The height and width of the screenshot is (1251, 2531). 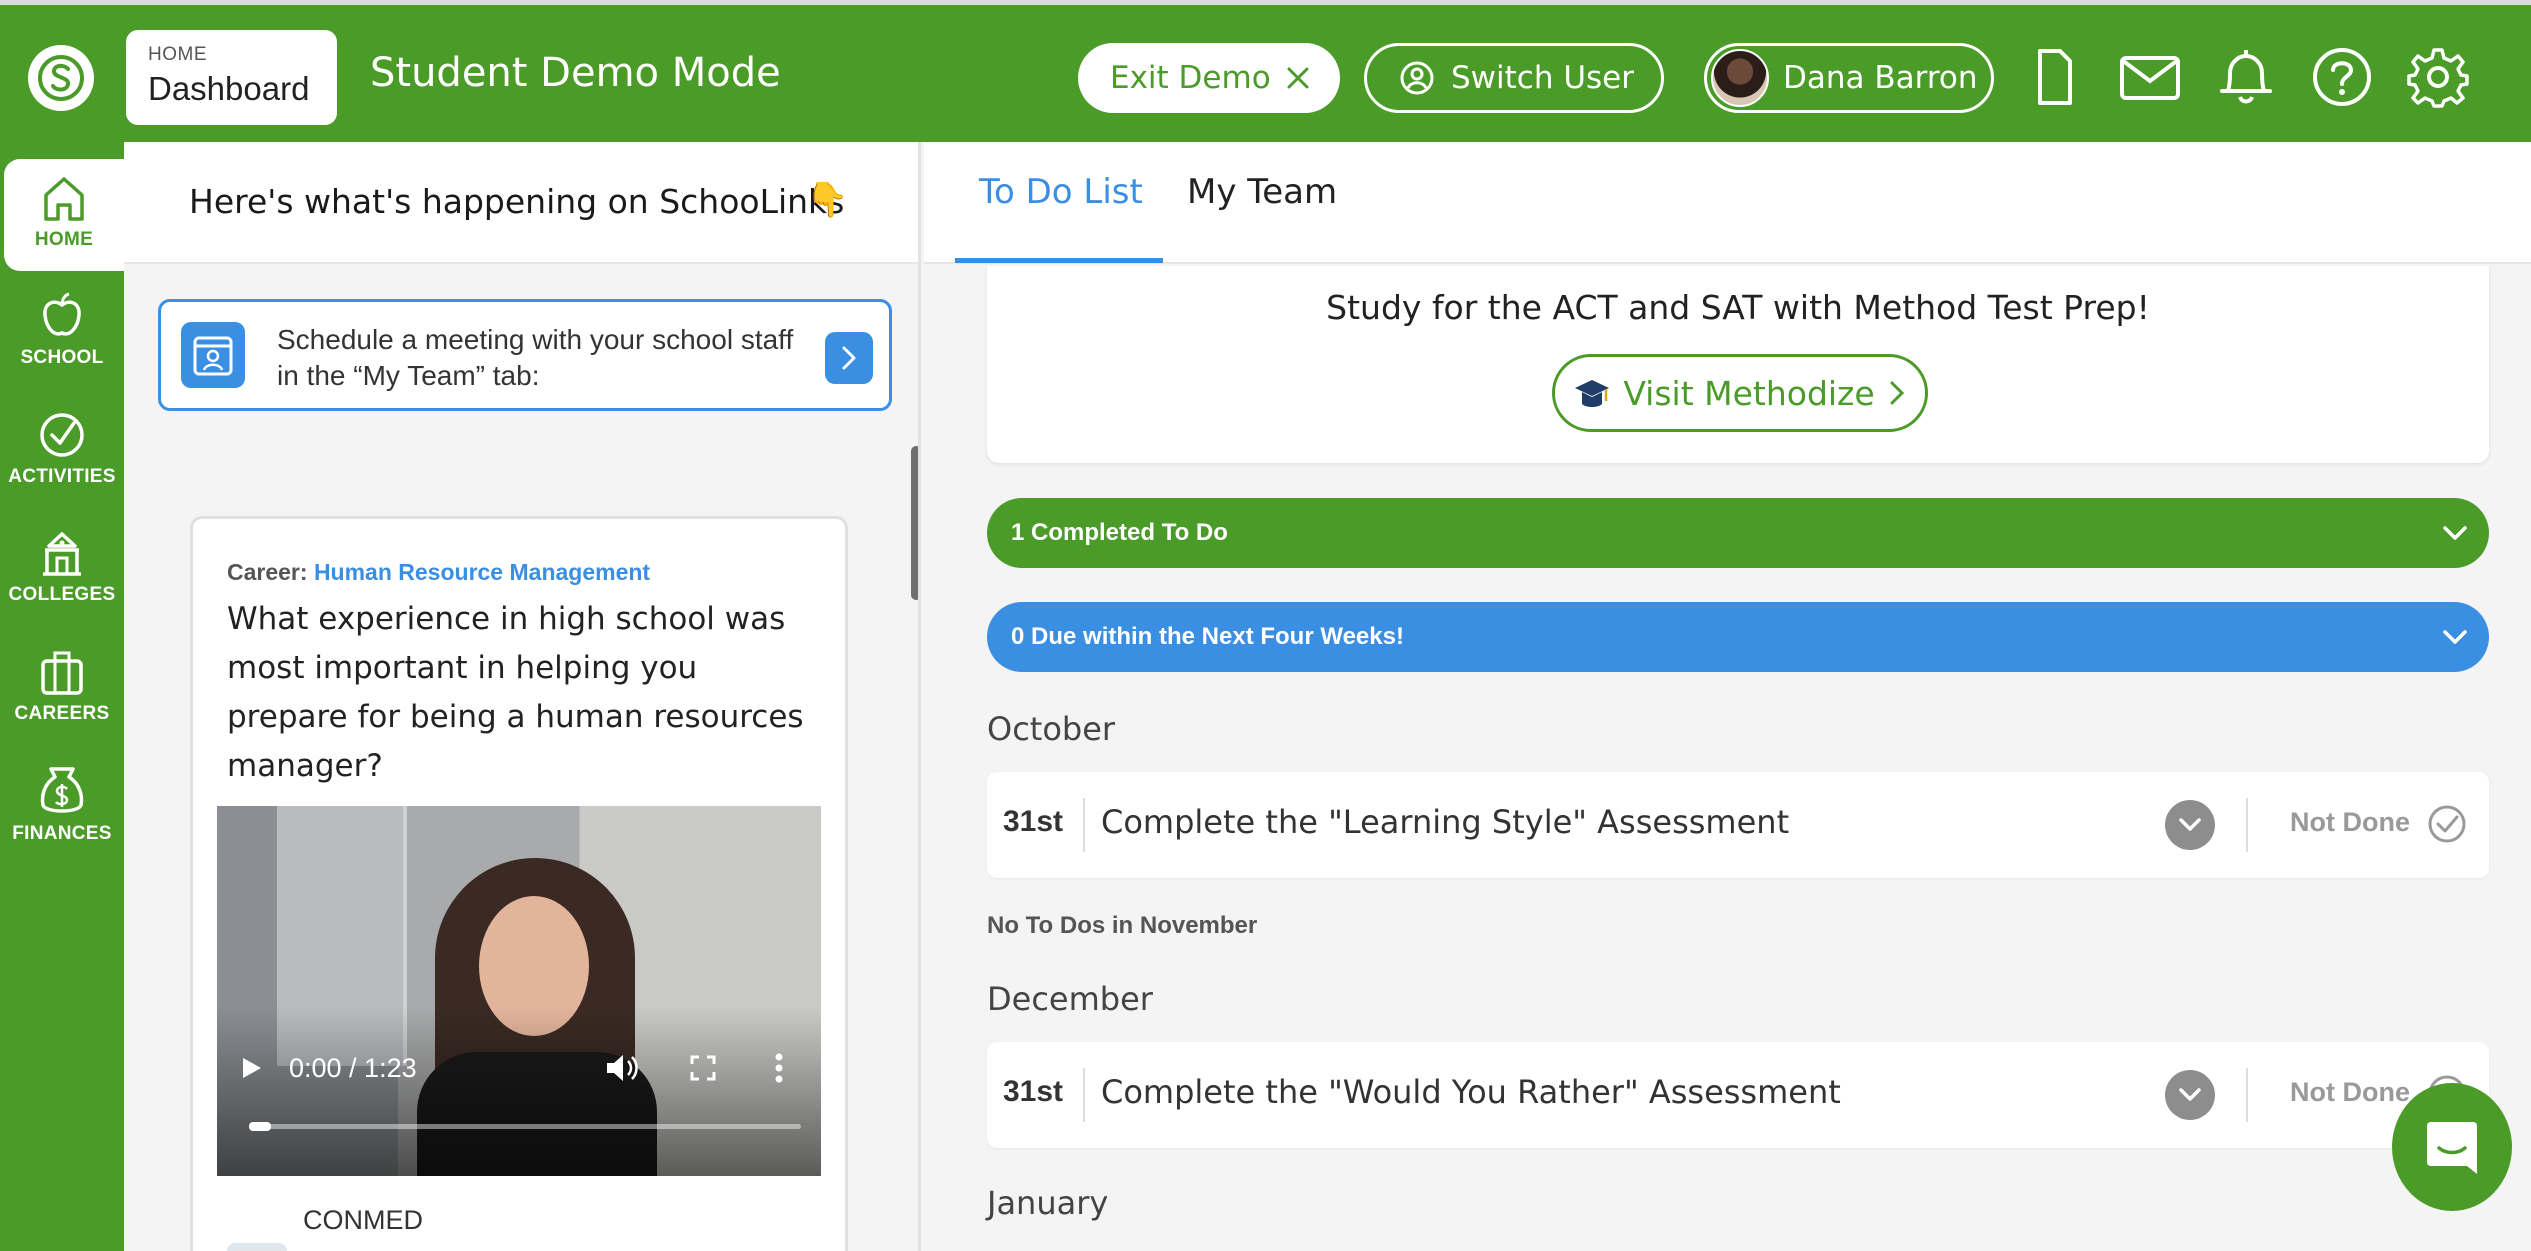 I want to click on sidebar-item-finances: FINANCES, so click(x=62, y=807).